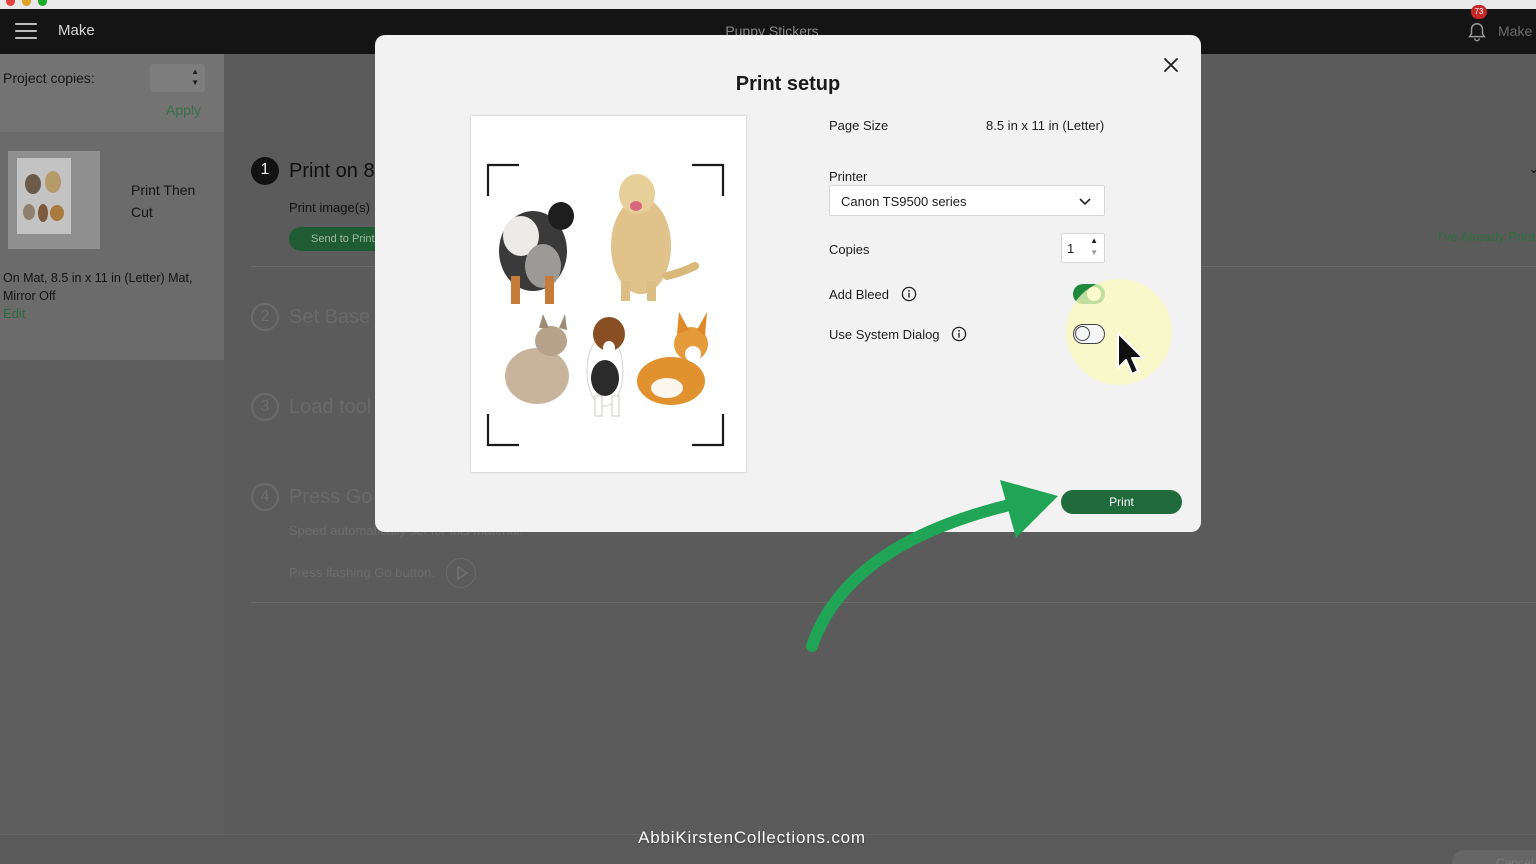 The height and width of the screenshot is (864, 1536). I want to click on app-title: Make, so click(76, 30).